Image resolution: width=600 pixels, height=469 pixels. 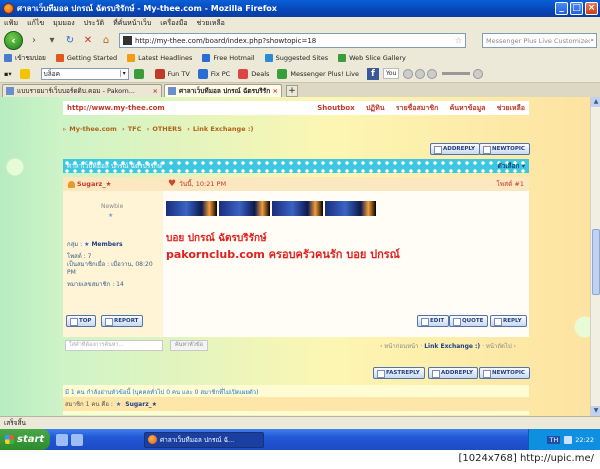 I want to click on bookmark-star-icon: ☆, so click(x=458, y=40).